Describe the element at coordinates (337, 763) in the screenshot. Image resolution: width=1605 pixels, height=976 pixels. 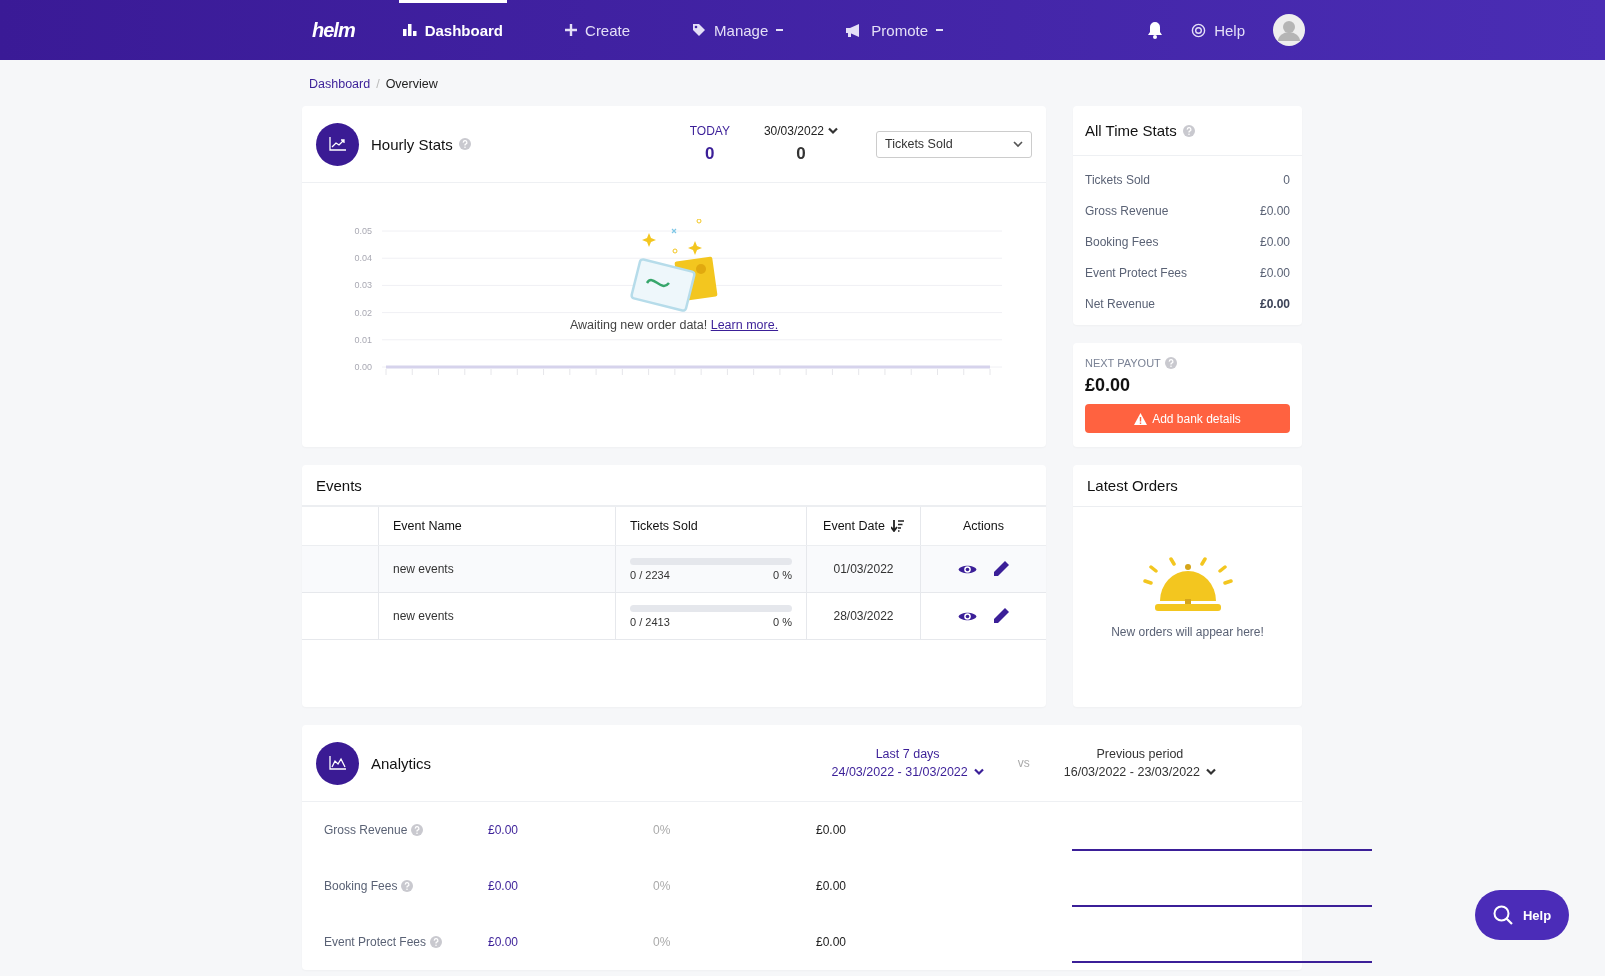
I see `area-chart-icon` at that location.